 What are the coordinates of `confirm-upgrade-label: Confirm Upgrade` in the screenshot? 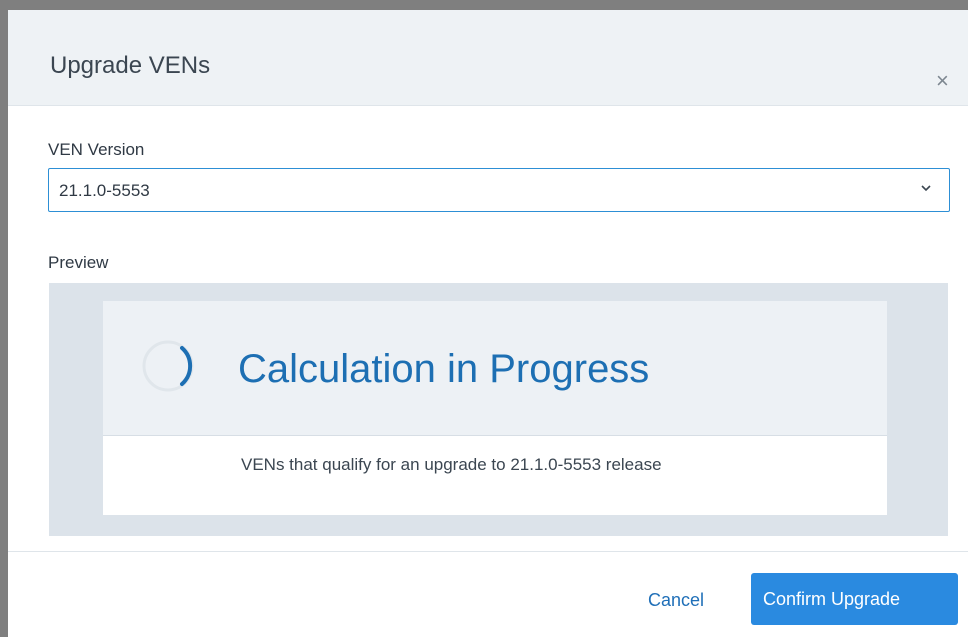 It's located at (832, 599).